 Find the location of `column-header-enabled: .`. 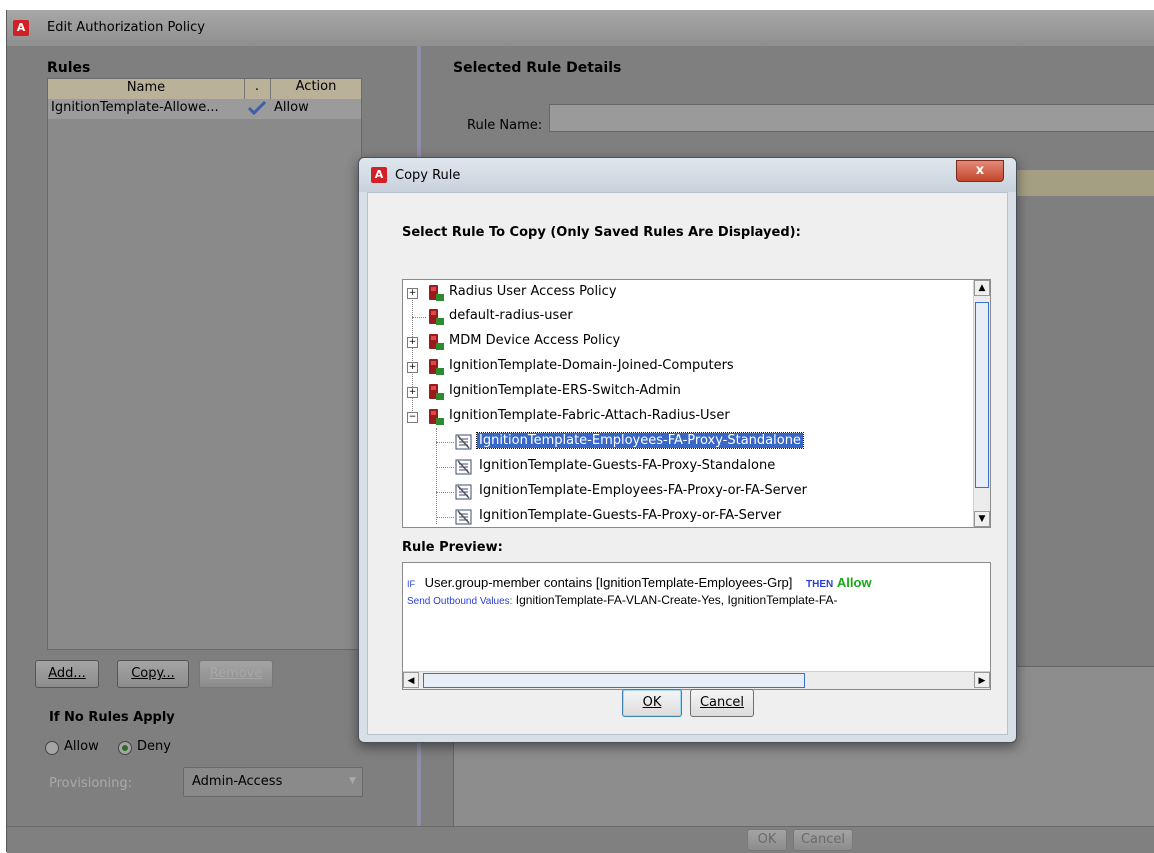

column-header-enabled: . is located at coordinates (256, 89).